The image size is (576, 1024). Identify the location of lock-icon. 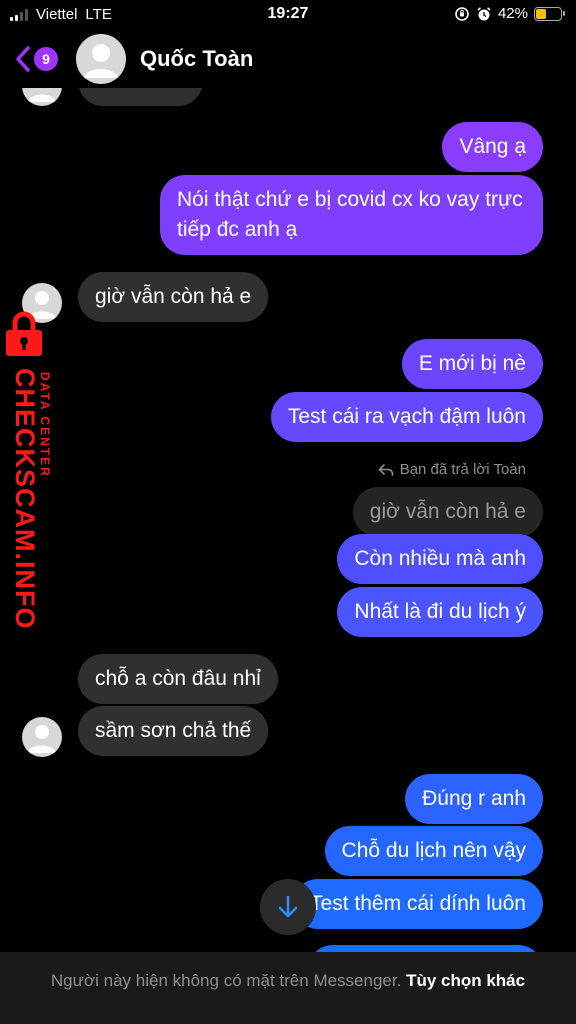
(24, 333).